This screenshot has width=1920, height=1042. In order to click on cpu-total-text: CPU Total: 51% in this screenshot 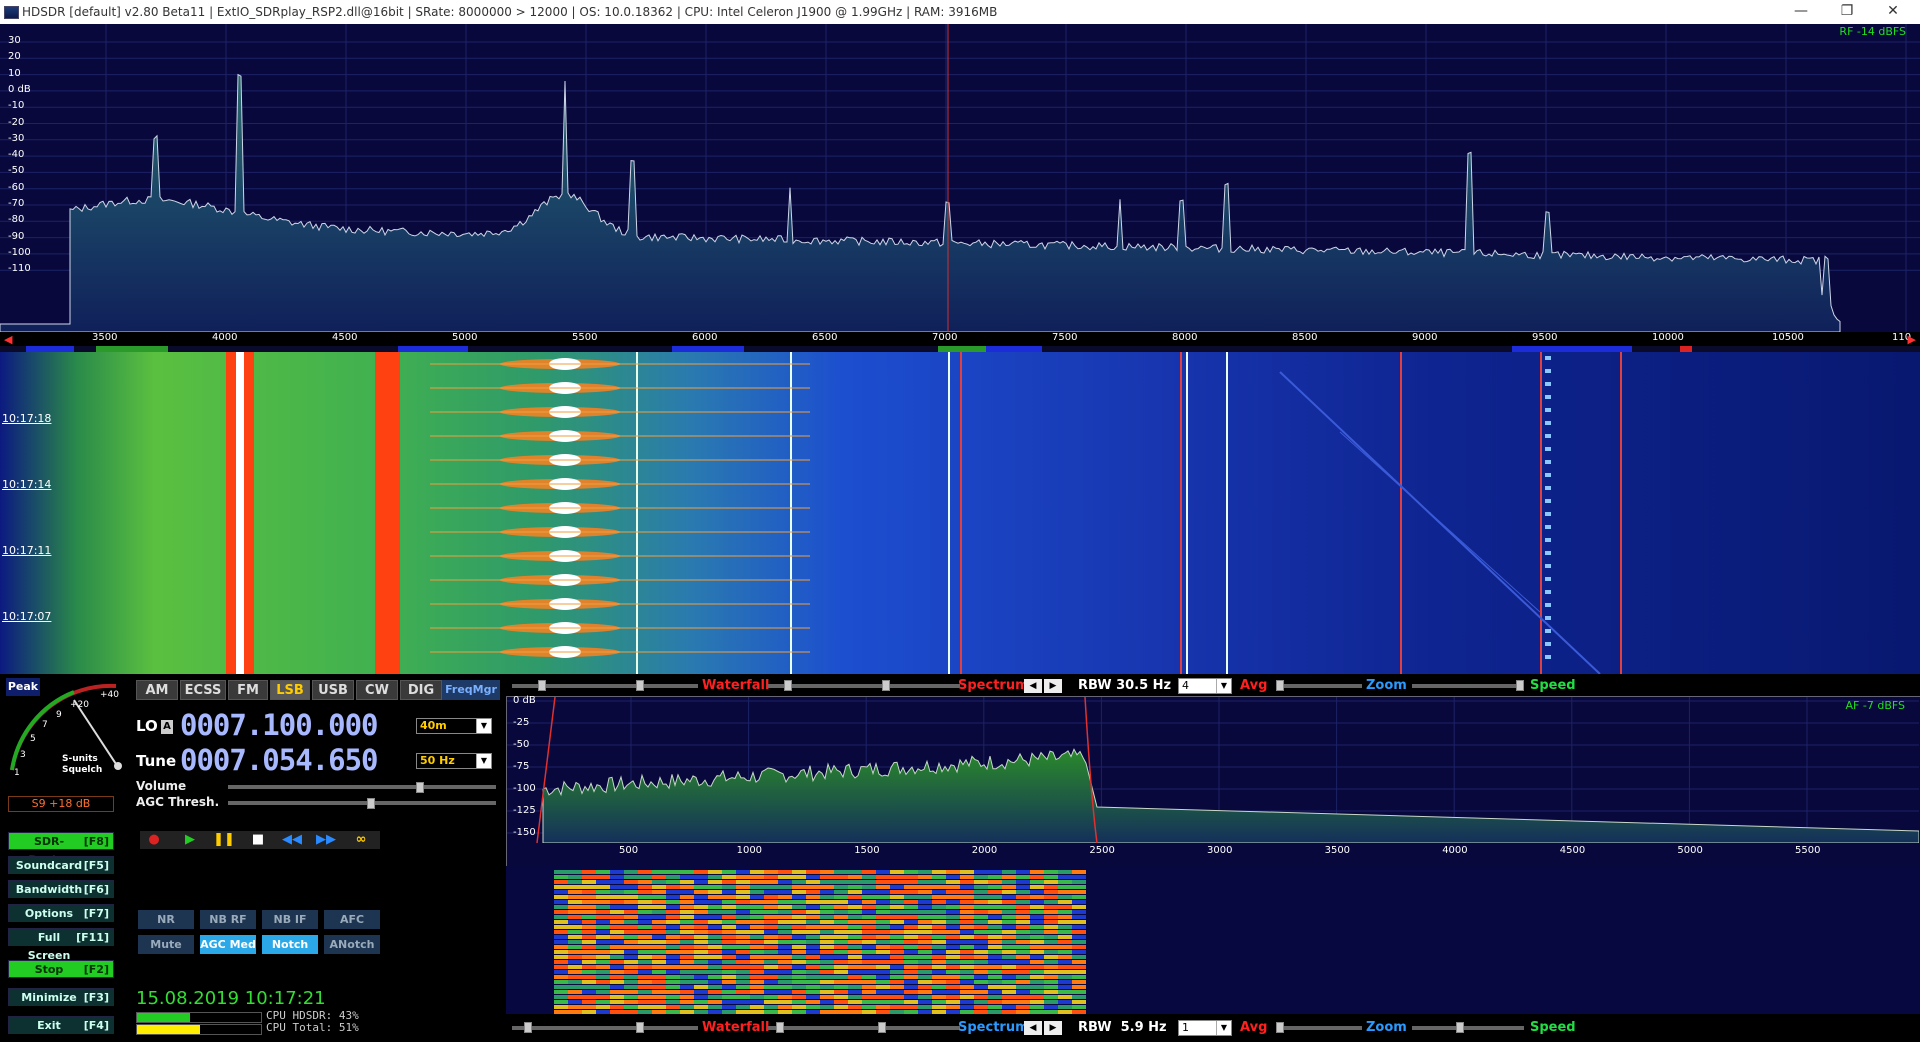, I will do `click(312, 1027)`.